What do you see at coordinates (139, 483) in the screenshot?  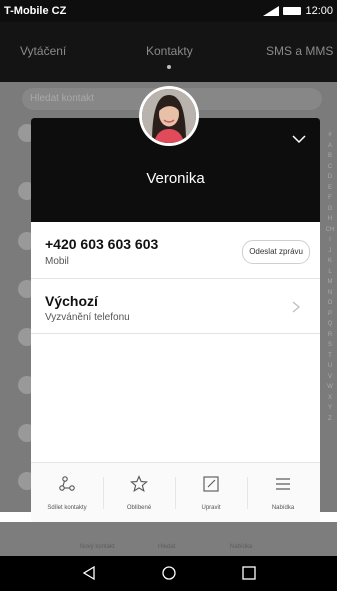 I see `star-icon` at bounding box center [139, 483].